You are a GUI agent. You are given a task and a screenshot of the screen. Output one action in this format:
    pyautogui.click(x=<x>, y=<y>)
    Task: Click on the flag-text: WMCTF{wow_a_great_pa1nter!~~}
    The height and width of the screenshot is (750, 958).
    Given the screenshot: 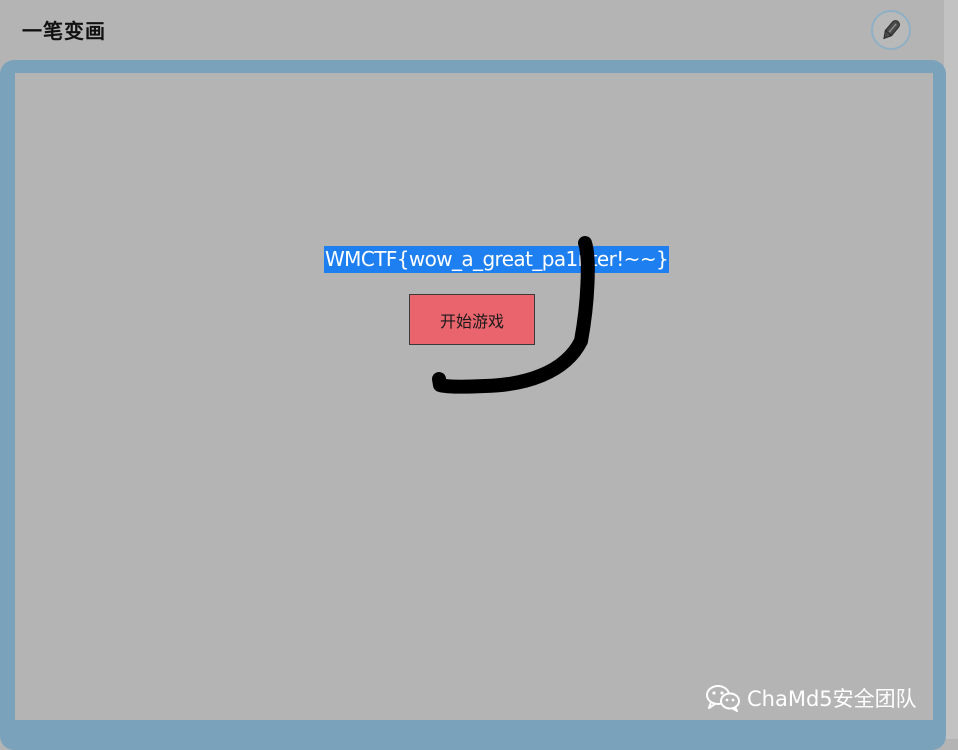 What is the action you would take?
    pyautogui.click(x=497, y=259)
    